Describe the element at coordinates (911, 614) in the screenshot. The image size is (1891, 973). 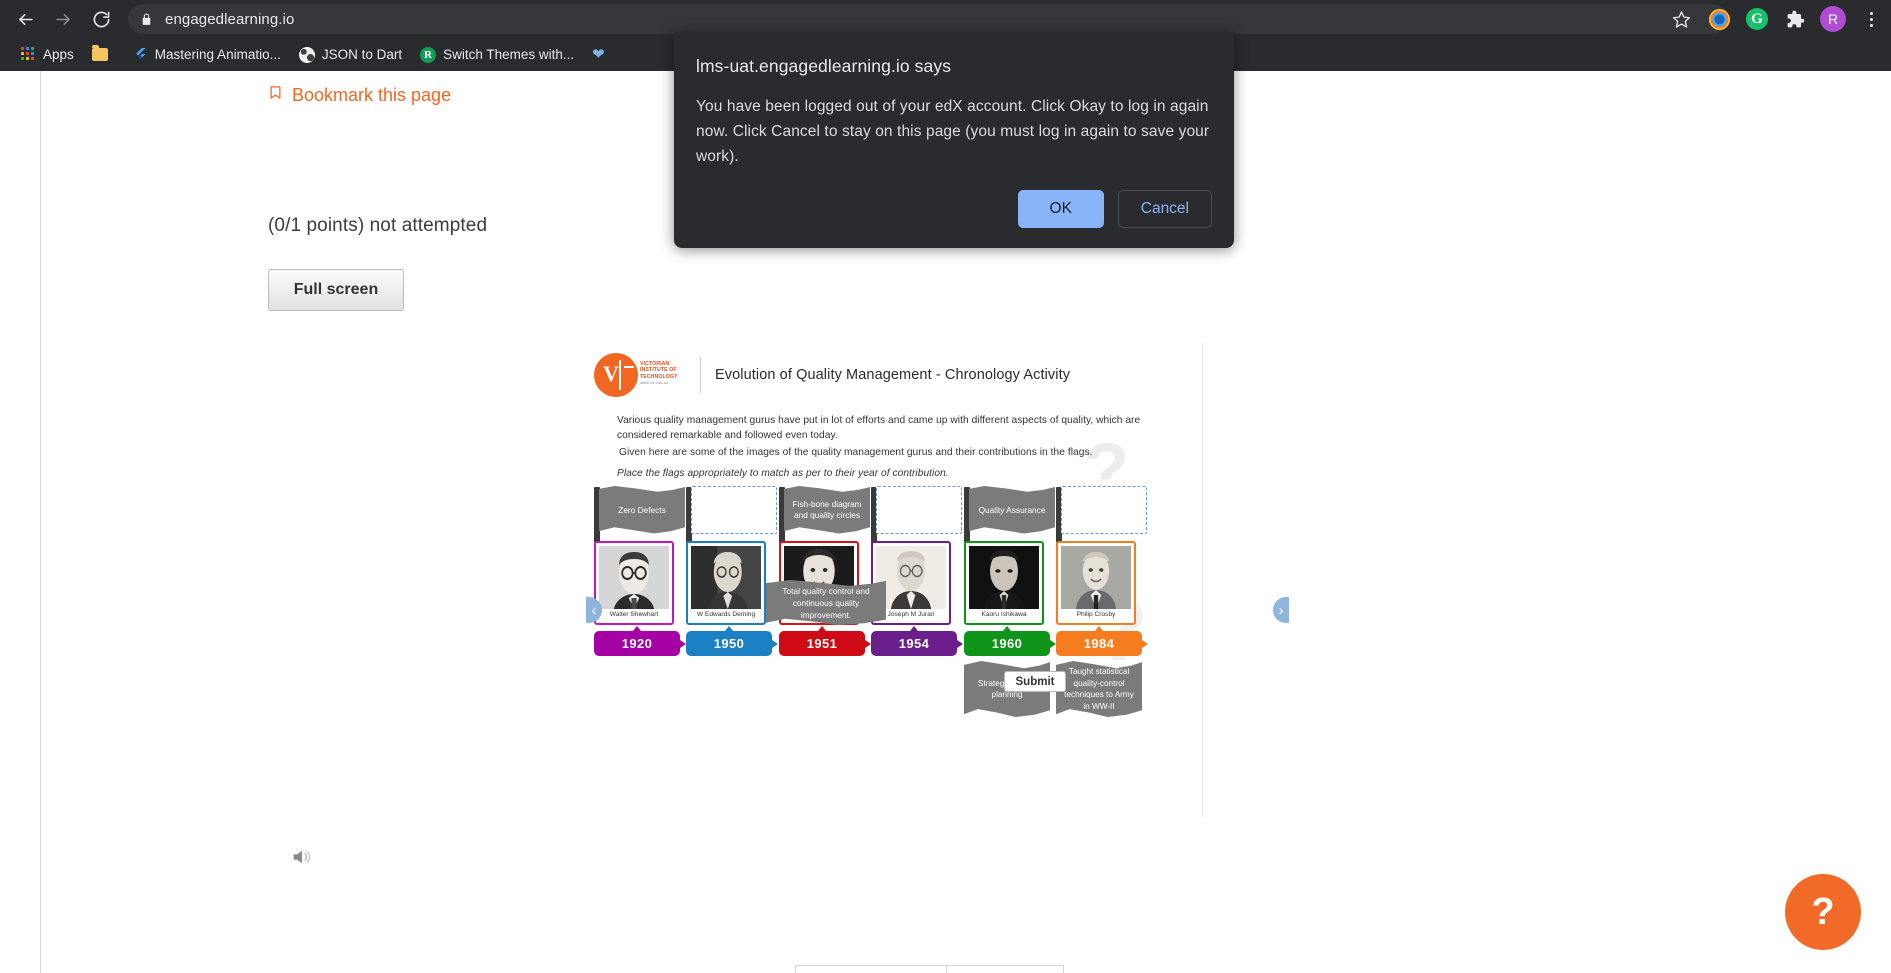
I see `guru-name: Joseph M Juran` at that location.